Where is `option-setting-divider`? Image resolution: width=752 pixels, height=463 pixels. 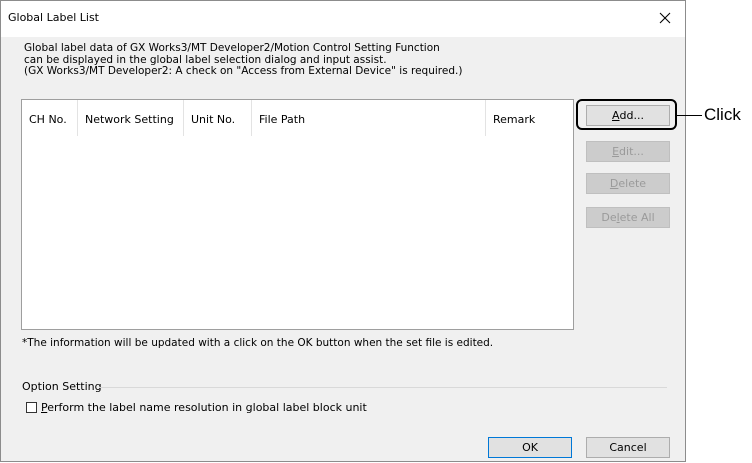 option-setting-divider is located at coordinates (383, 387).